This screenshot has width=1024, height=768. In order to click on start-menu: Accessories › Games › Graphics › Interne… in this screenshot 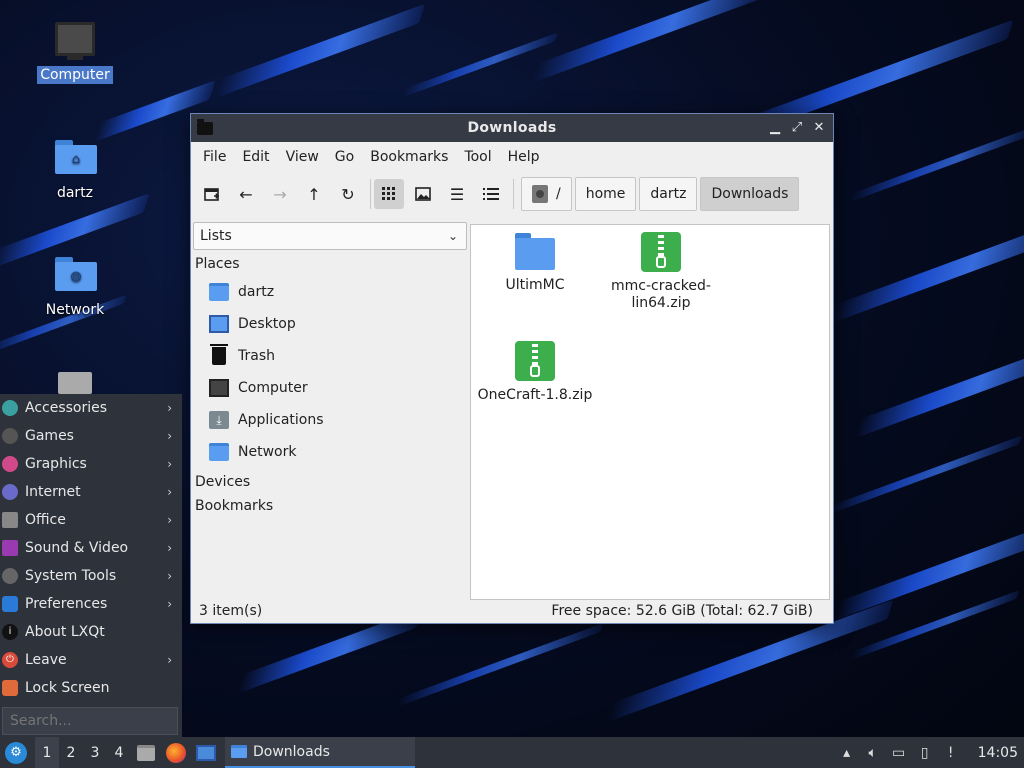, I will do `click(91, 565)`.